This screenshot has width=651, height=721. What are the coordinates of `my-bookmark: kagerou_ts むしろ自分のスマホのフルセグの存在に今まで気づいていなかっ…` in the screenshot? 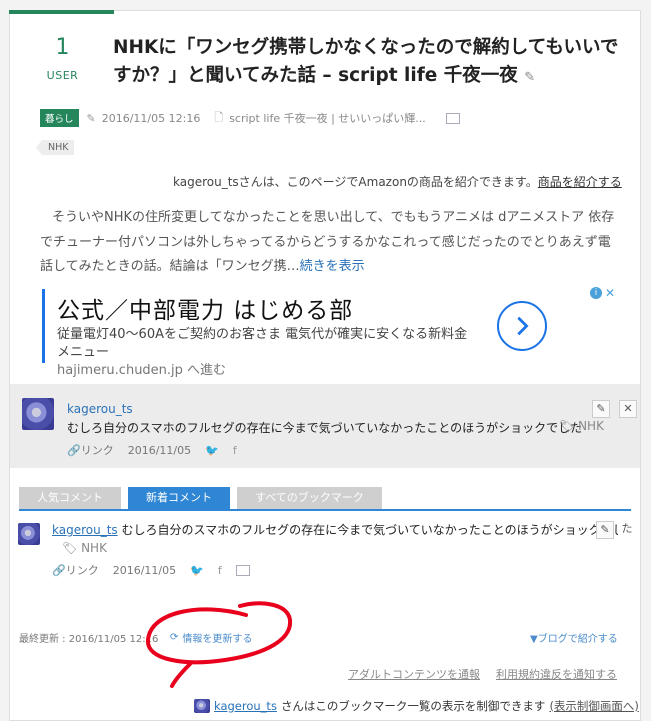 It's located at (325, 426).